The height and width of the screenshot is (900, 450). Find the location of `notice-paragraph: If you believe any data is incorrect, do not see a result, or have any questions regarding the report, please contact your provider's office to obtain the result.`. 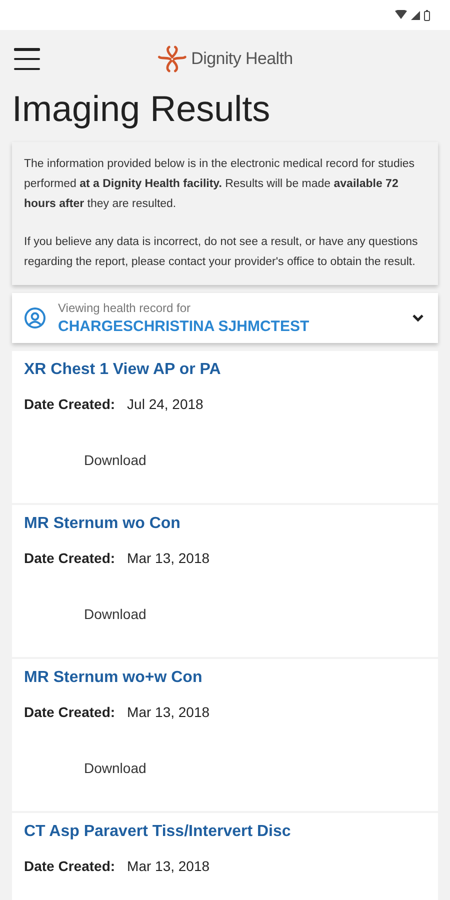

notice-paragraph: If you believe any data is incorrect, do not see a result, or have any questions regarding the report, please contact your provider's office to obtain the result. is located at coordinates (221, 252).